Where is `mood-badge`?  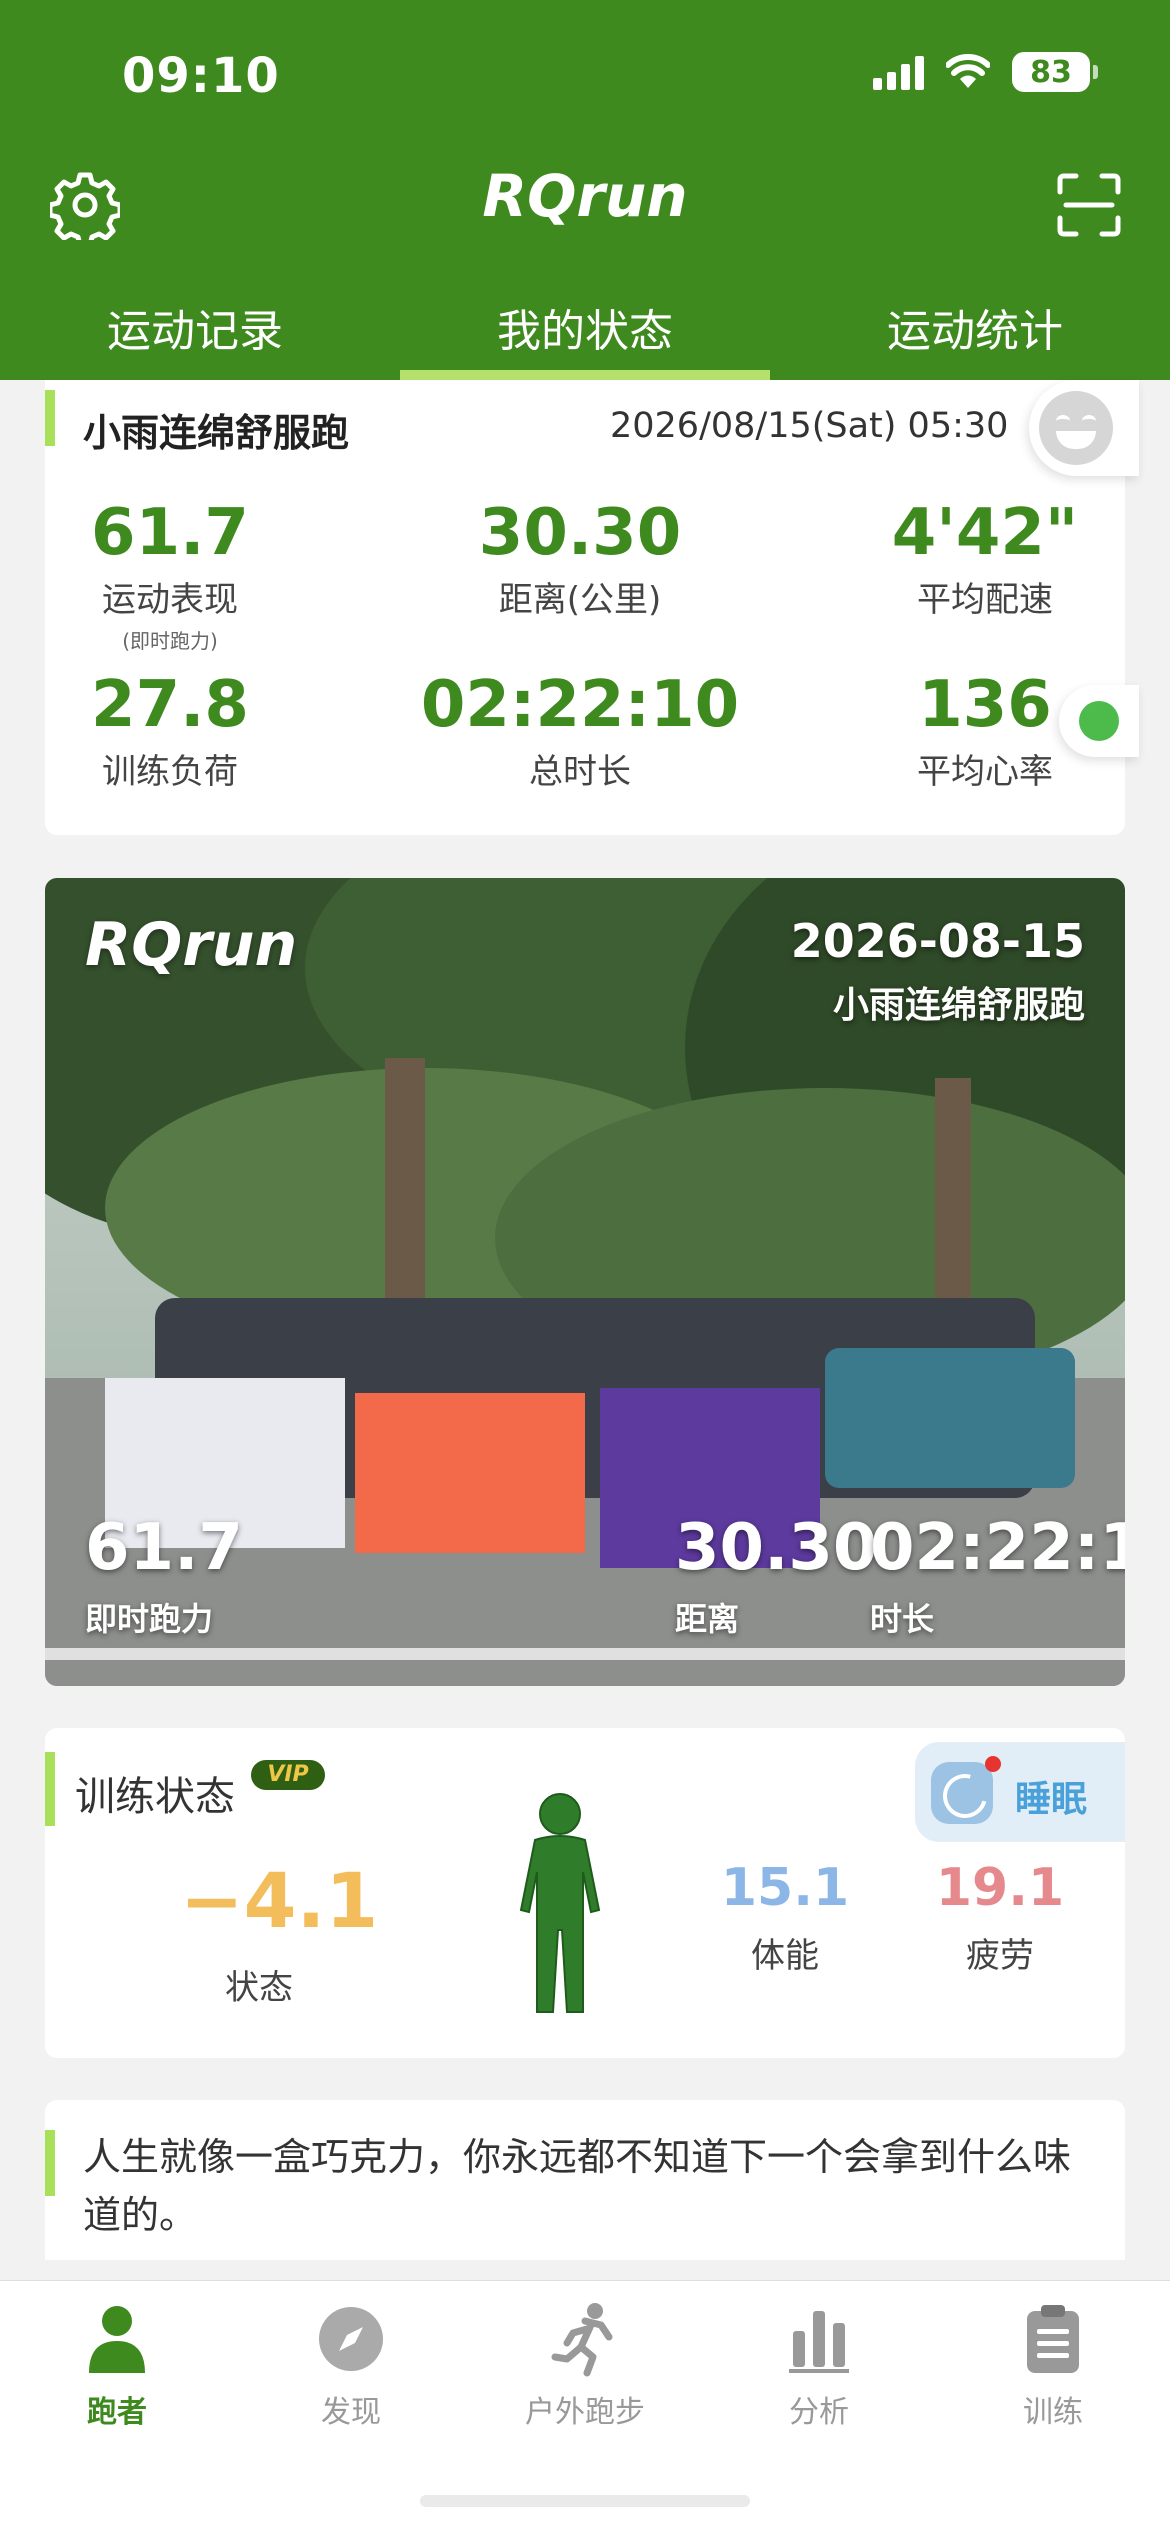
mood-badge is located at coordinates (1084, 428).